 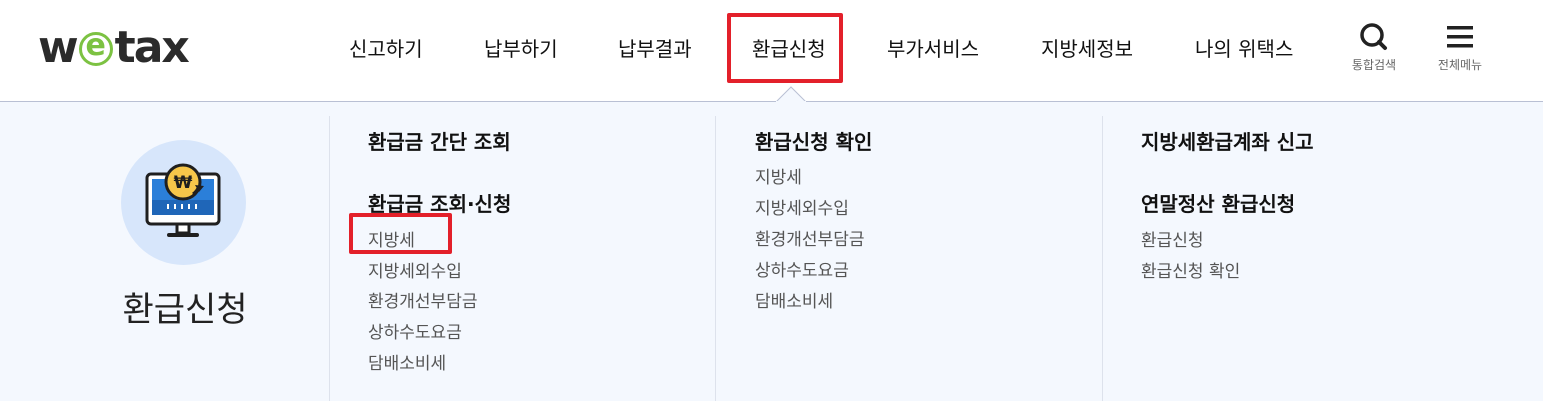 What do you see at coordinates (386, 49) in the screenshot?
I see `nav-item-report: 신고하기` at bounding box center [386, 49].